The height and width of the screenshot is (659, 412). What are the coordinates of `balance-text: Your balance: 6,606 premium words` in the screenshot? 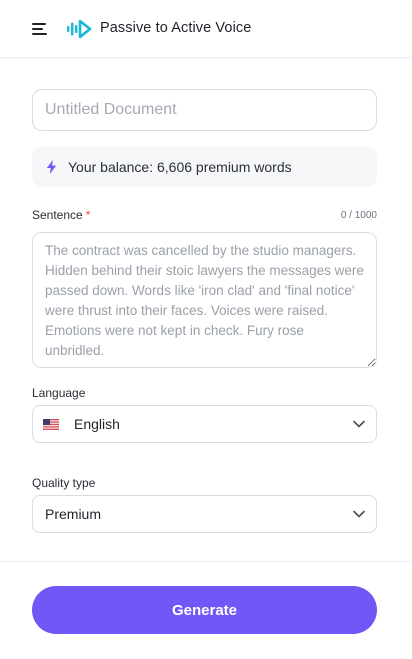 It's located at (180, 167).